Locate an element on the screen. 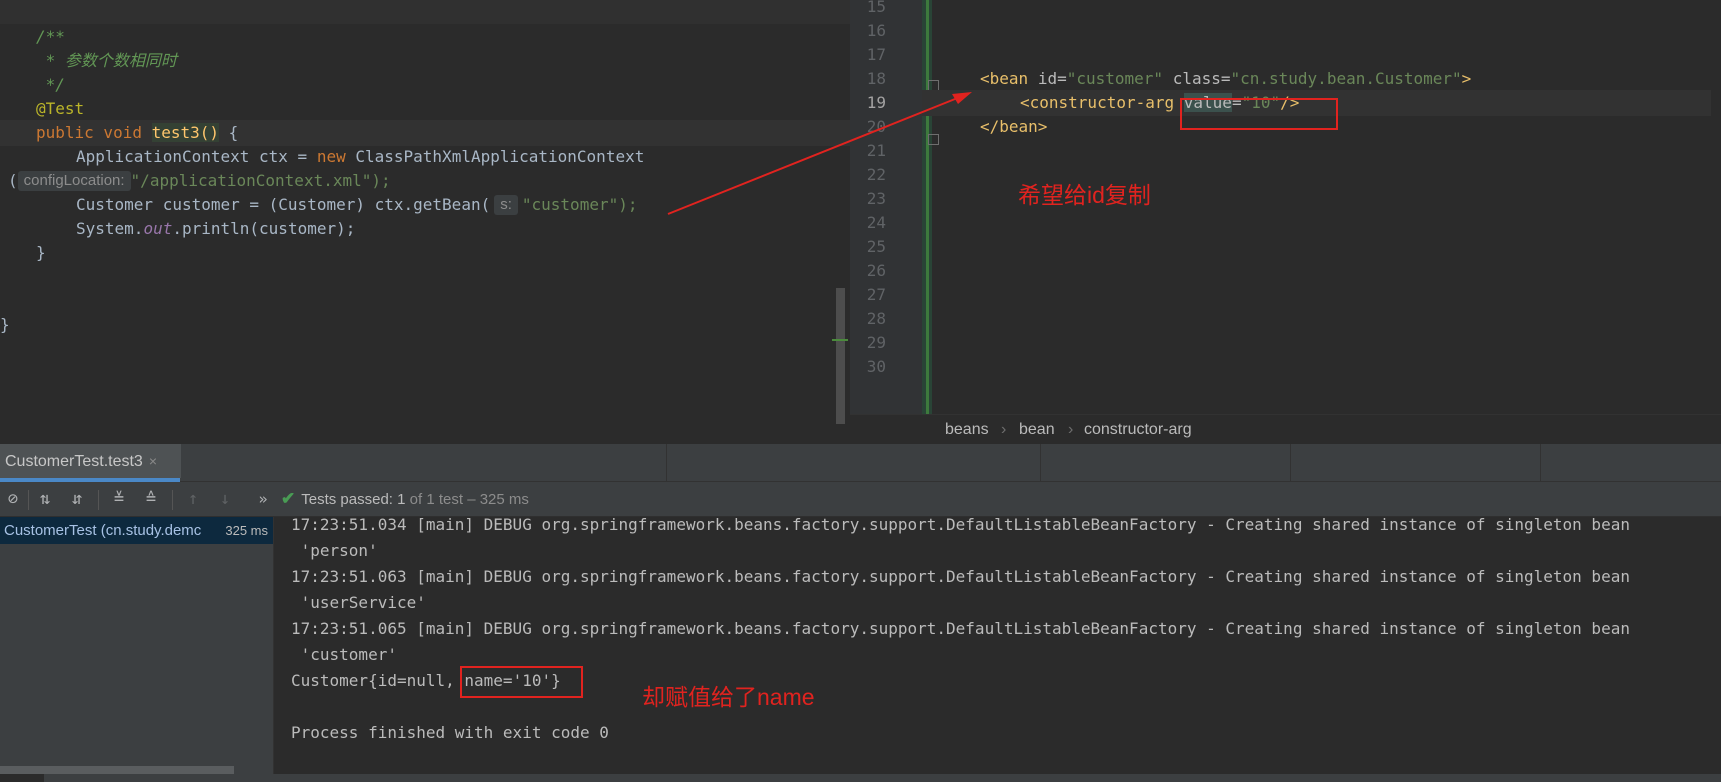 Image resolution: width=1721 pixels, height=782 pixels. bean-name-literal: "customer"); is located at coordinates (579, 204).